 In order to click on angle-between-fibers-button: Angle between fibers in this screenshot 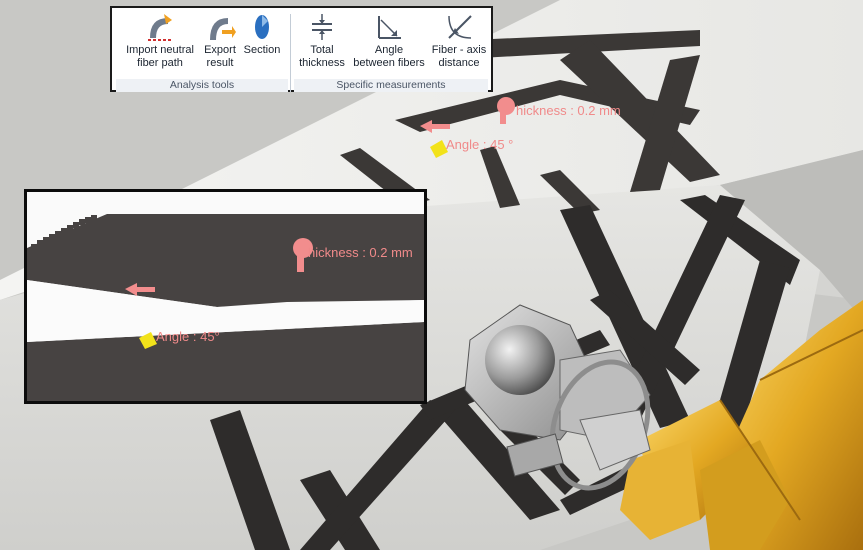, I will do `click(389, 41)`.